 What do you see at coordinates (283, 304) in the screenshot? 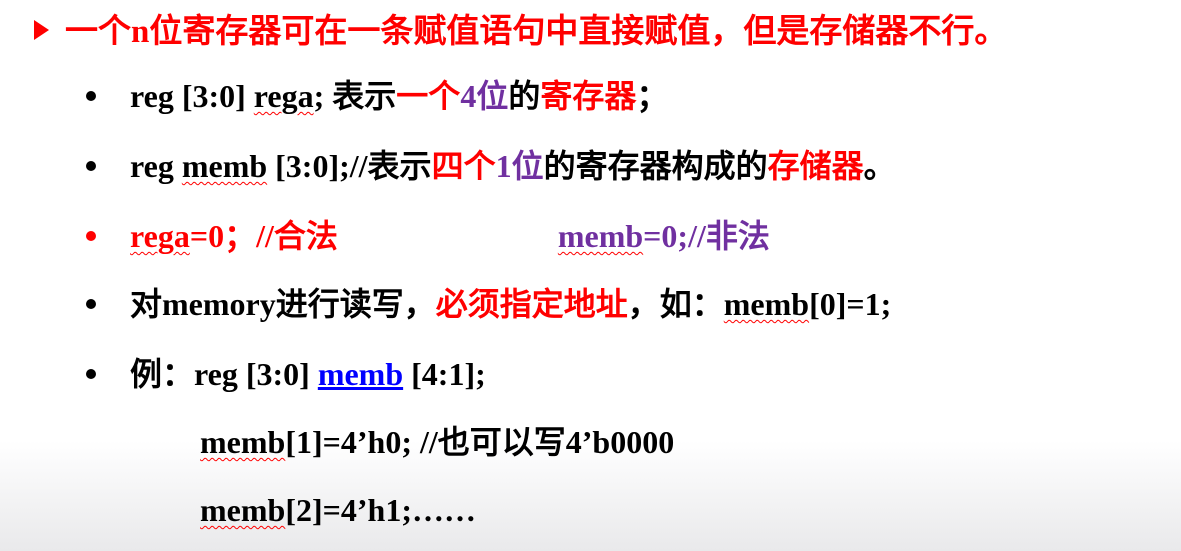
I see `item-text: 对memory进行读写，` at bounding box center [283, 304].